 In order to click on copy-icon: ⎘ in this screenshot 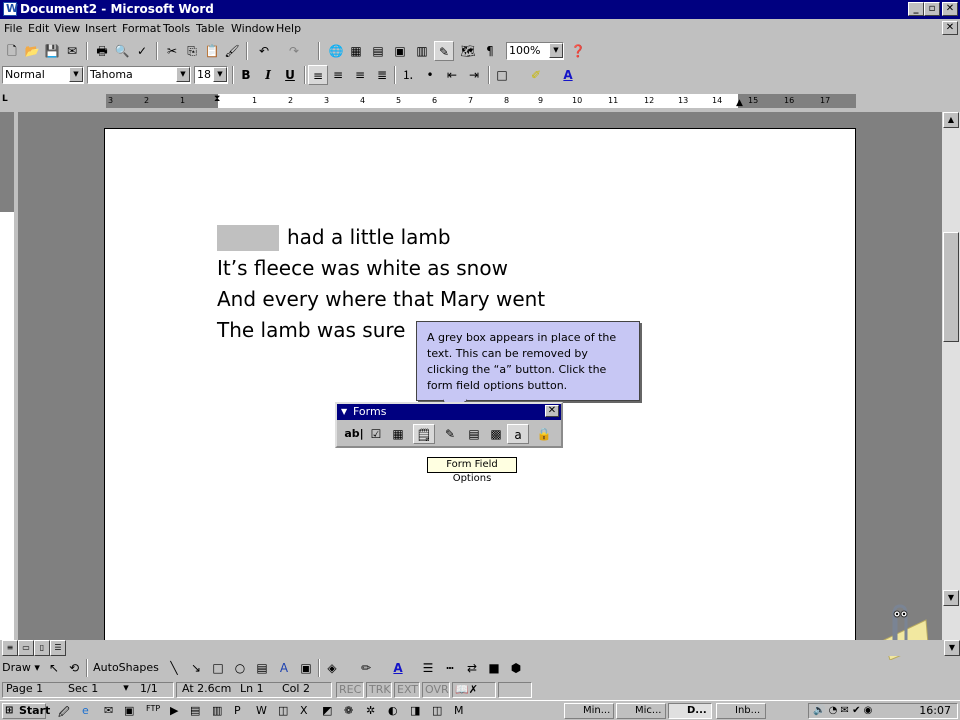, I will do `click(192, 51)`.